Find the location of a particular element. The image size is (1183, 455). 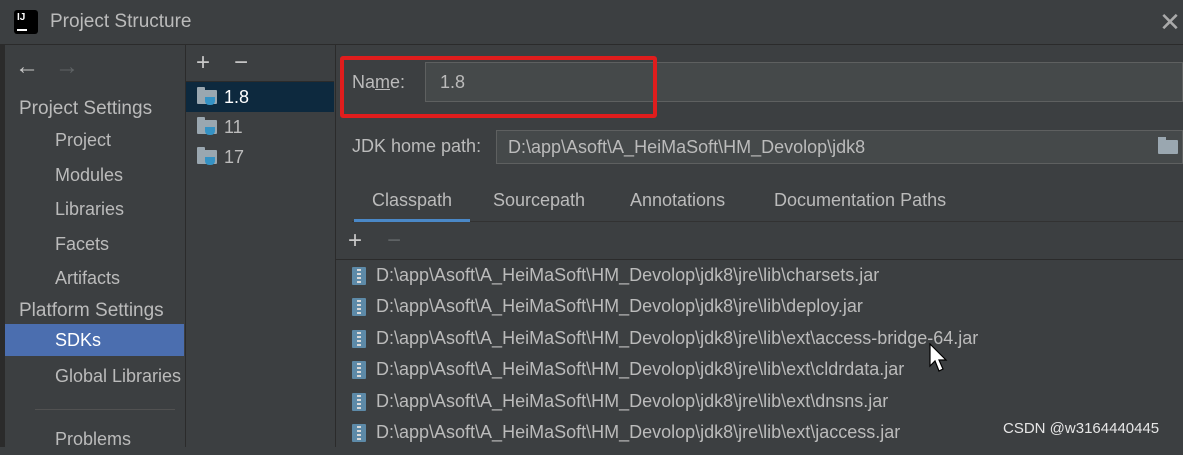

name-label-suffix: e: is located at coordinates (398, 82).